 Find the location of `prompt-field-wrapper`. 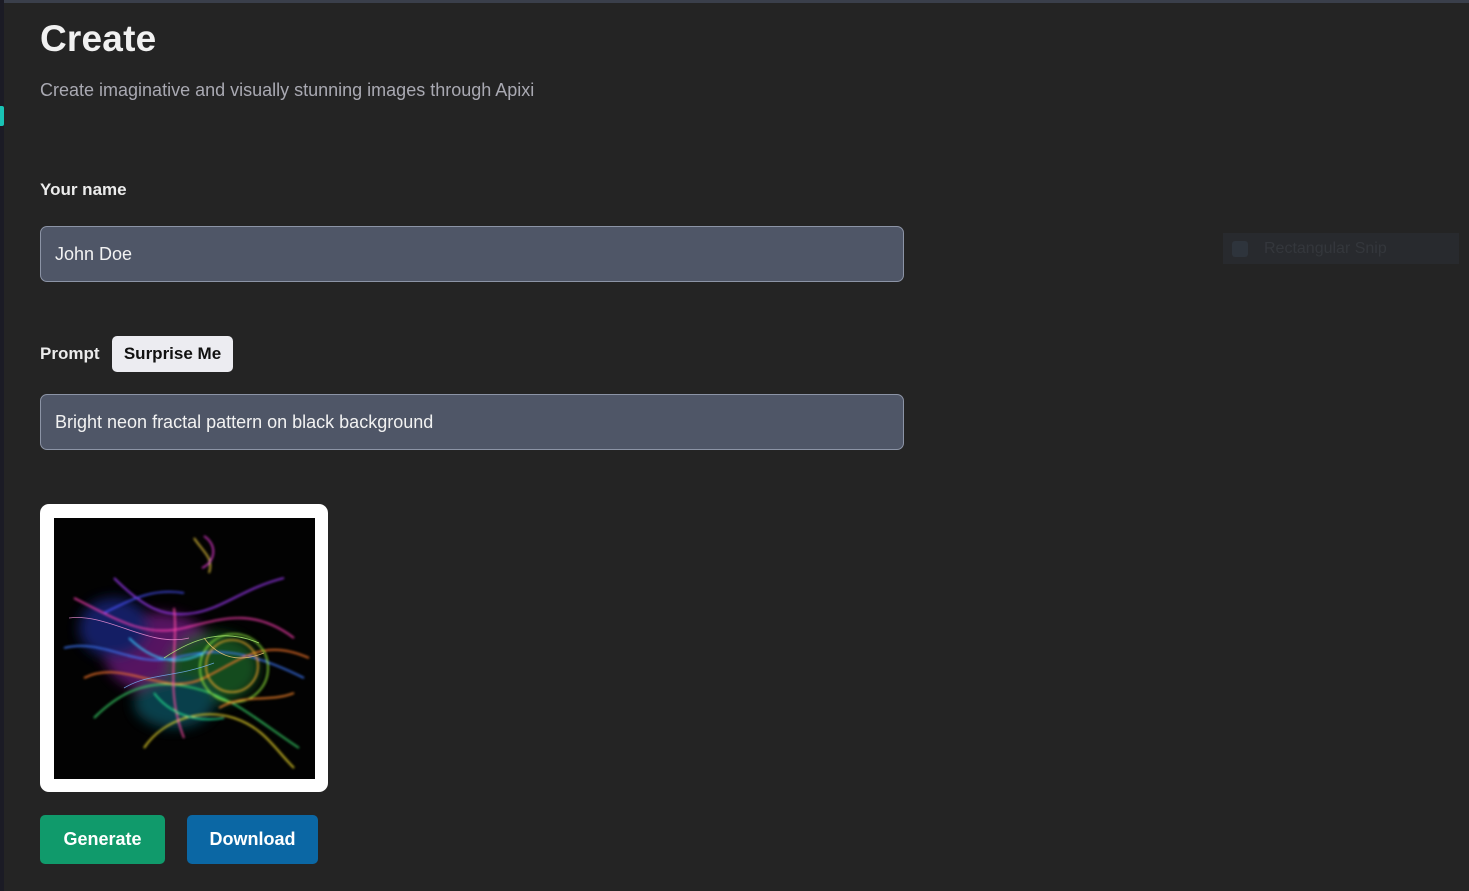

prompt-field-wrapper is located at coordinates (472, 422).